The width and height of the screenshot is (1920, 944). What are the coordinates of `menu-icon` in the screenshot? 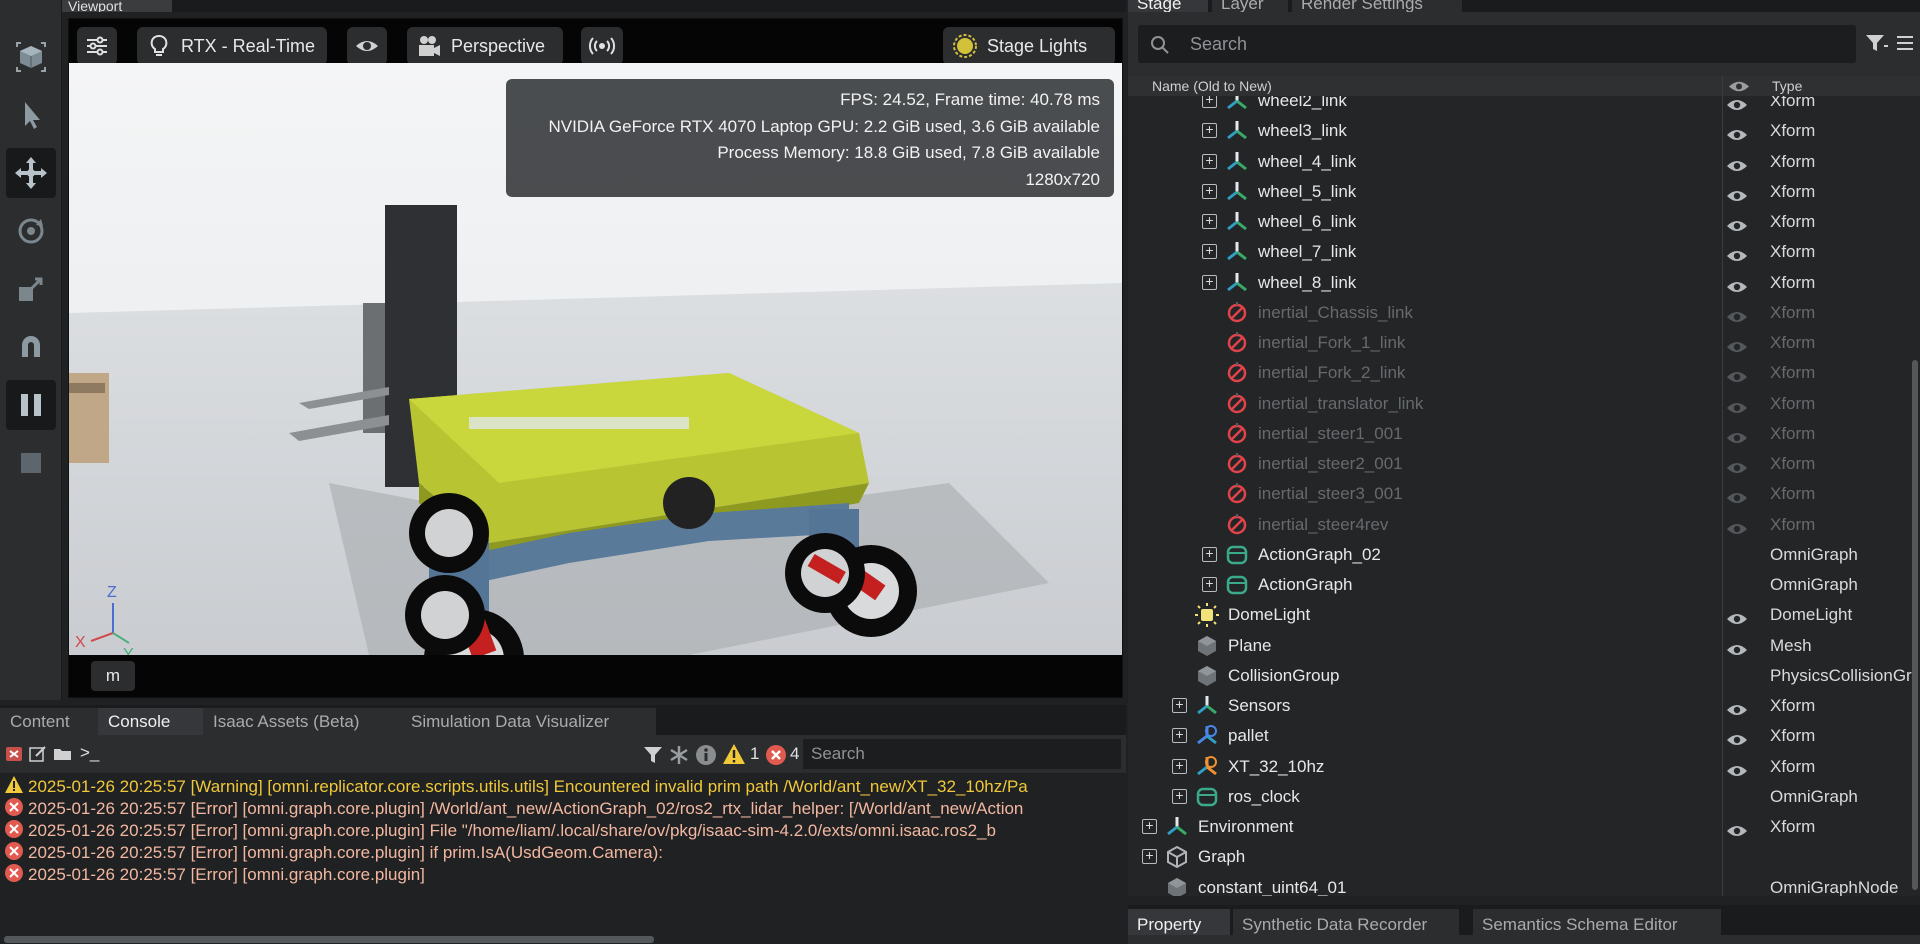 It's located at (1905, 43).